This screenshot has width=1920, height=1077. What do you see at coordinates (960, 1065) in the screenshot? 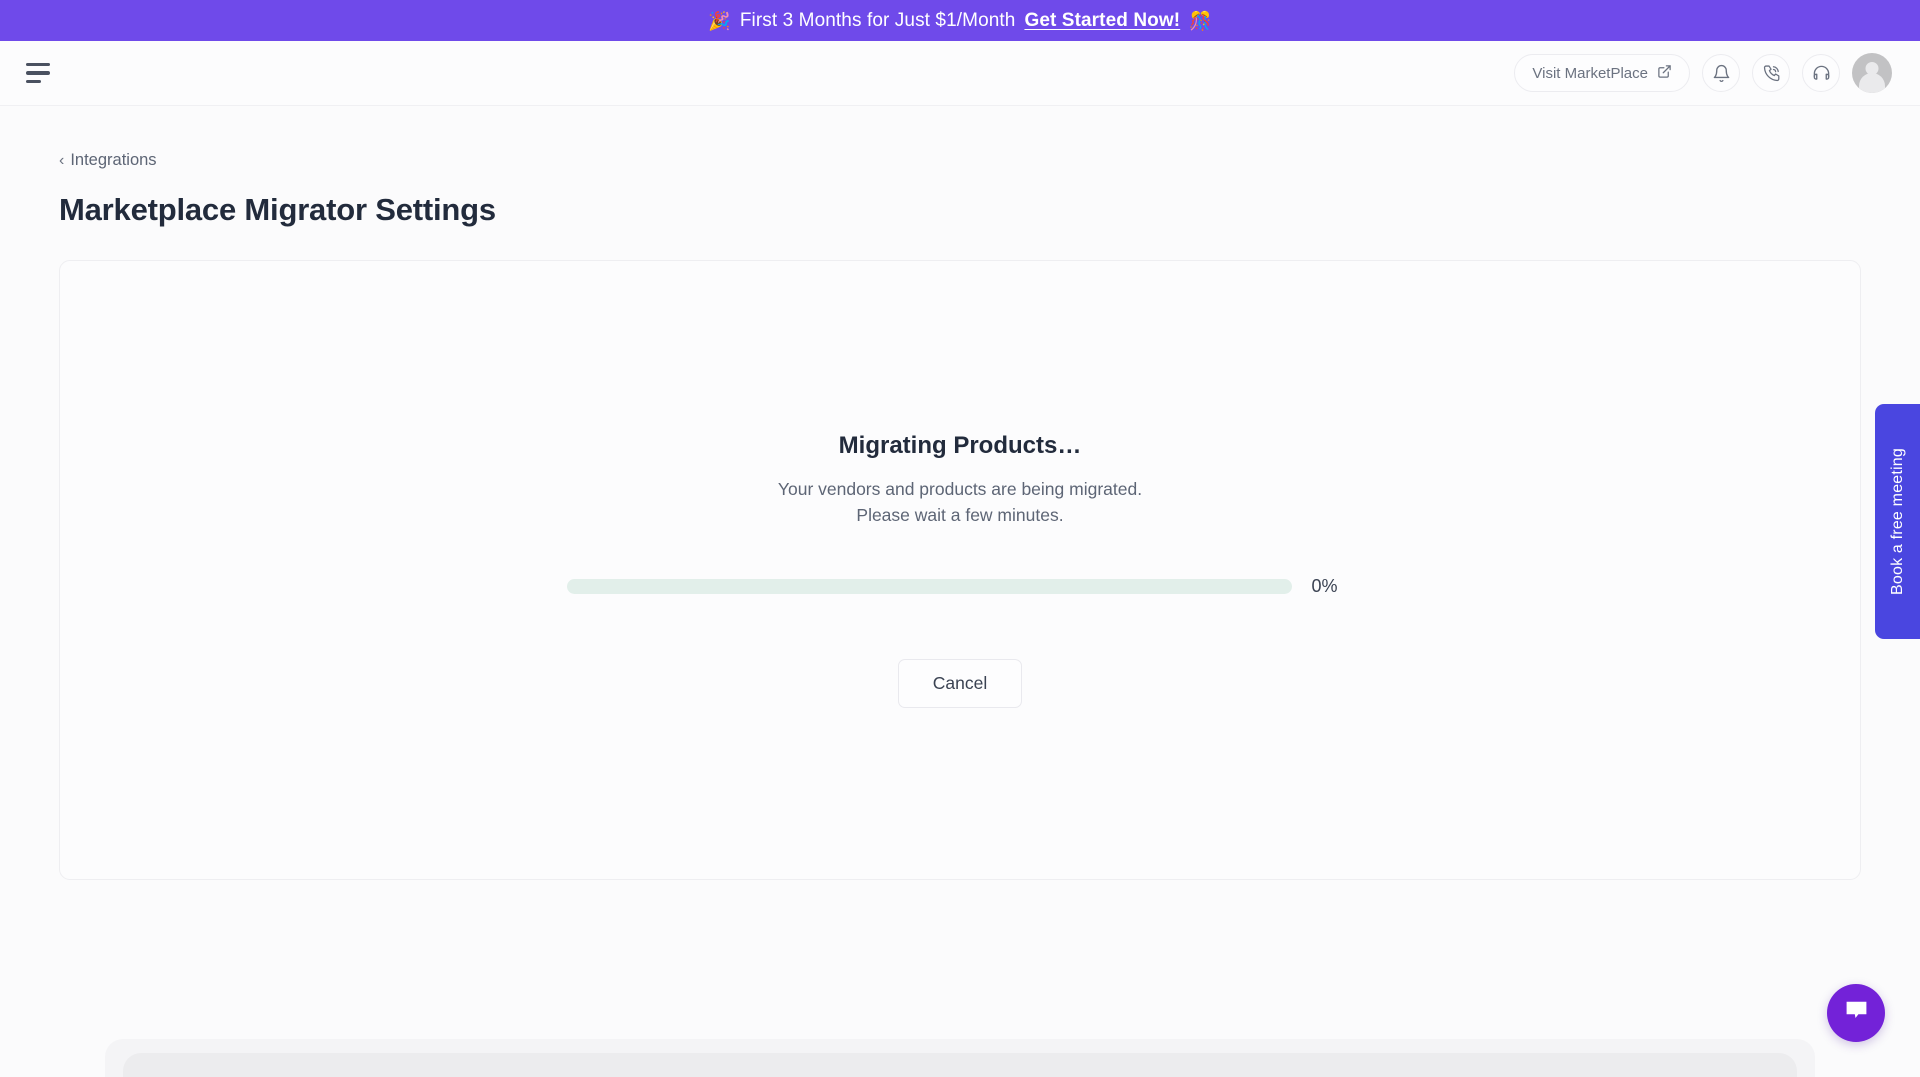
I see `stacked-panel-front` at bounding box center [960, 1065].